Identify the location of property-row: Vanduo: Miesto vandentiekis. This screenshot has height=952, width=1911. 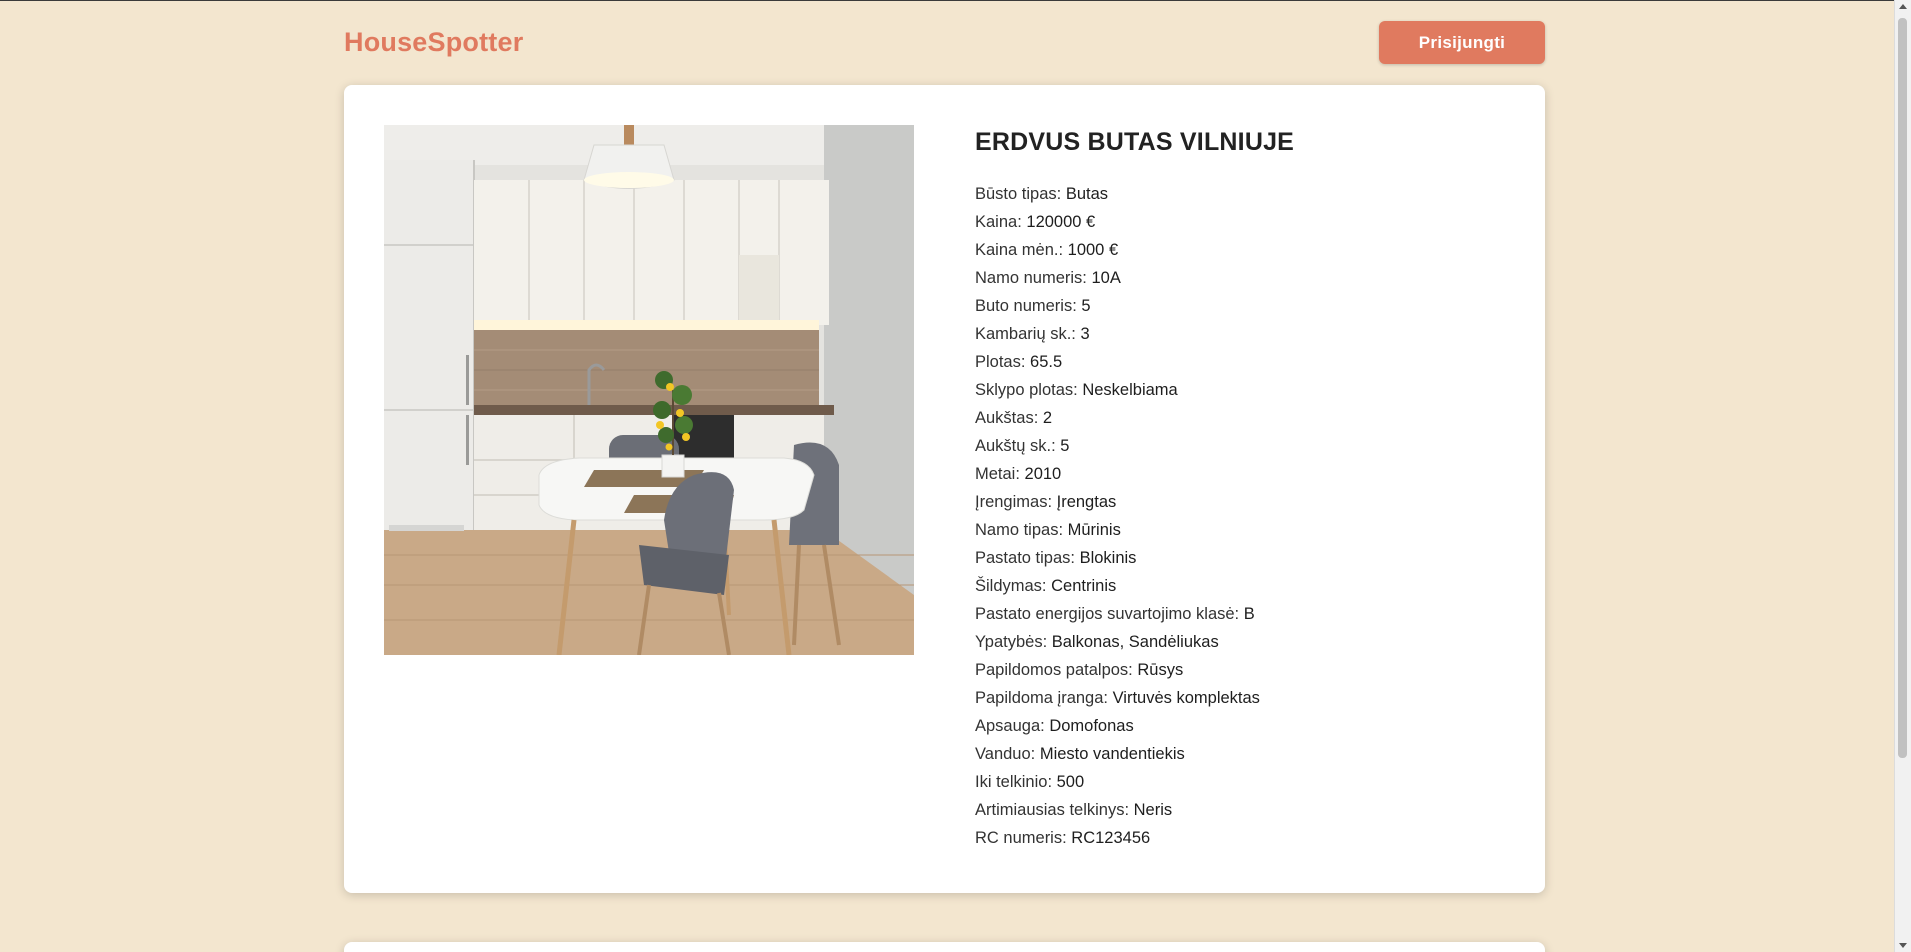
(1245, 754).